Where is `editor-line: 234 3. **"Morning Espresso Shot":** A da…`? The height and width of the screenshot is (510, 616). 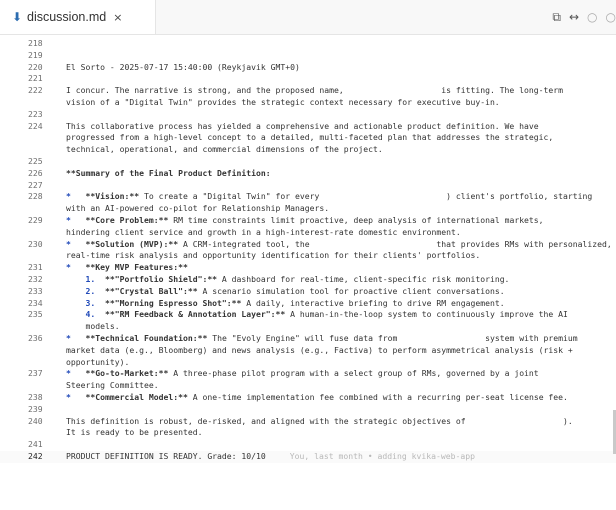
editor-line: 234 3. **"Morning Espresso Shot":** A da… is located at coordinates (308, 304).